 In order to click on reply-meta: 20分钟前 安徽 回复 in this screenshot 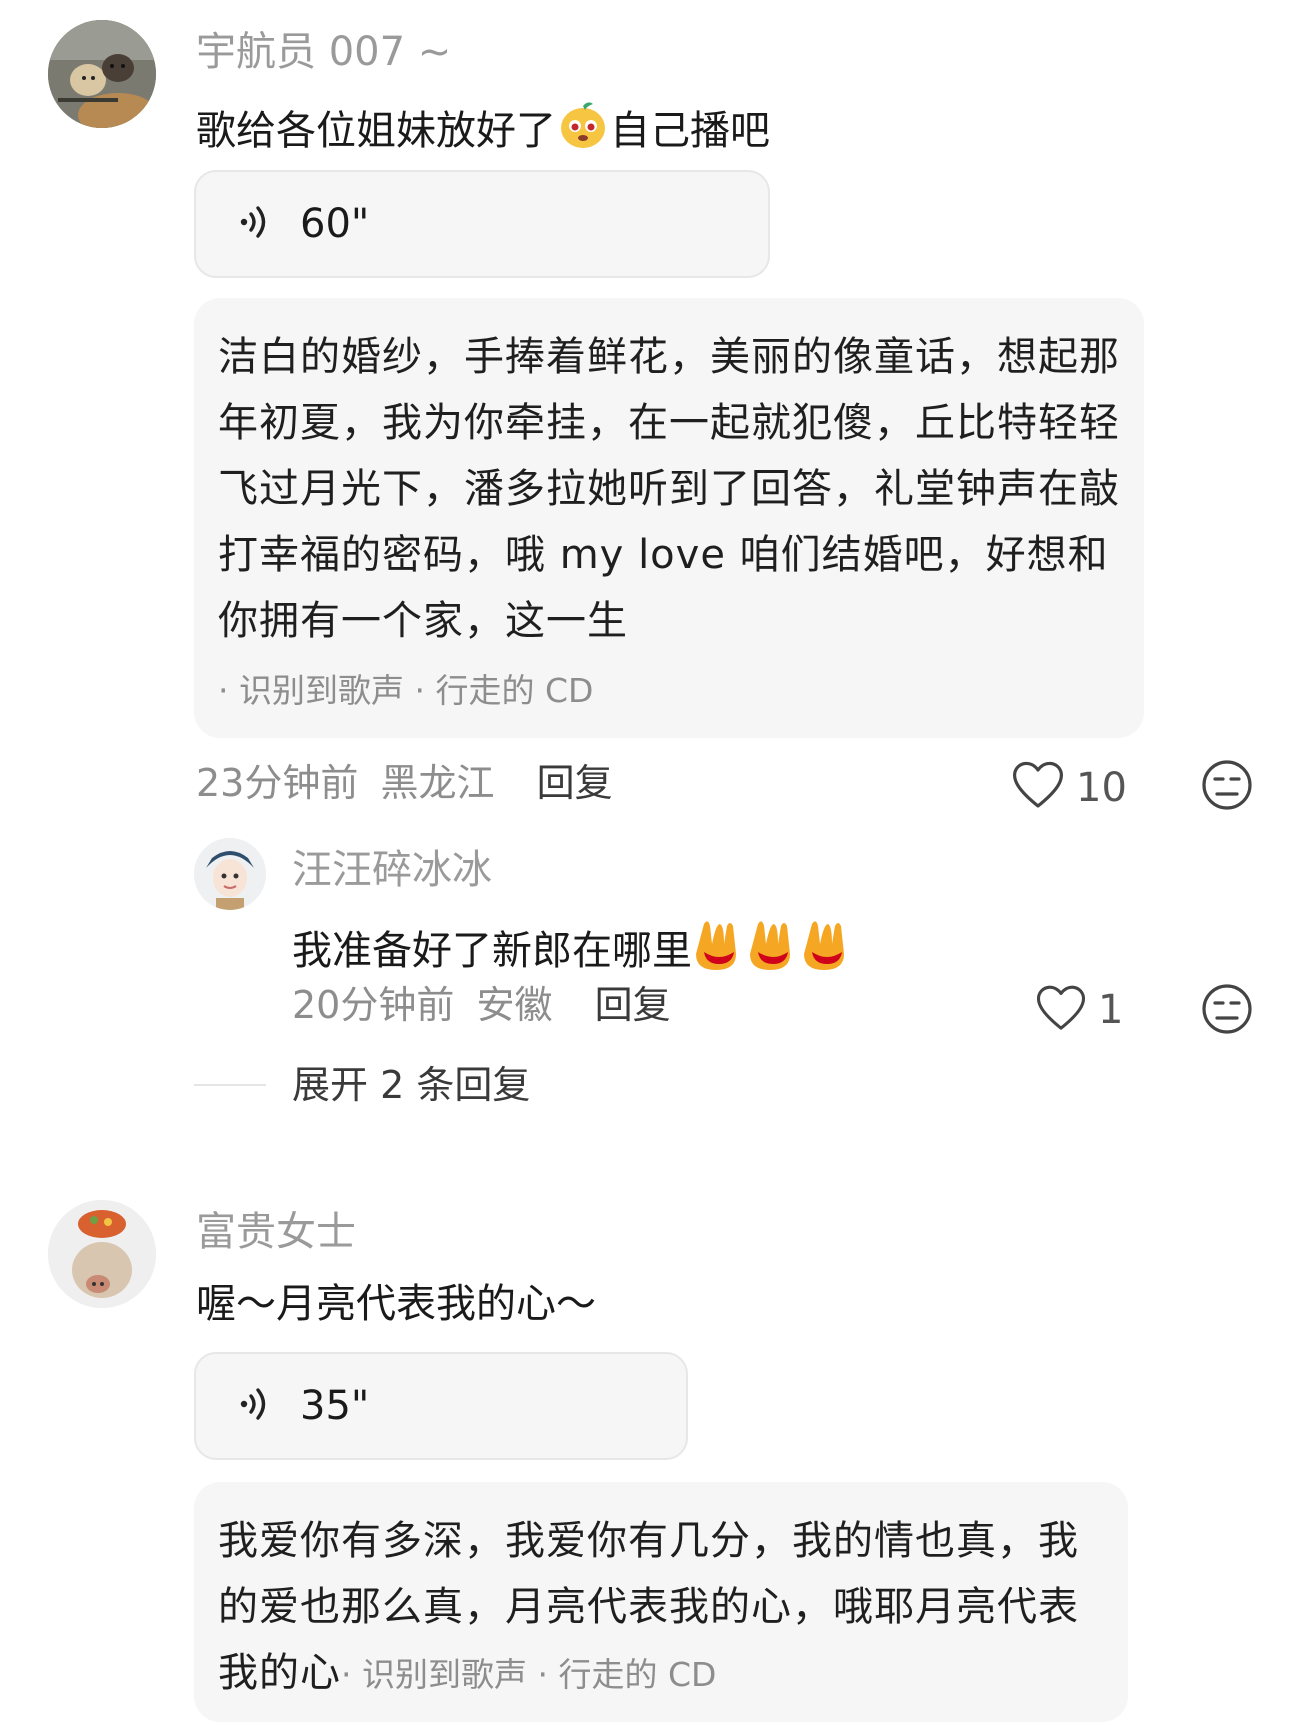, I will do `click(481, 1005)`.